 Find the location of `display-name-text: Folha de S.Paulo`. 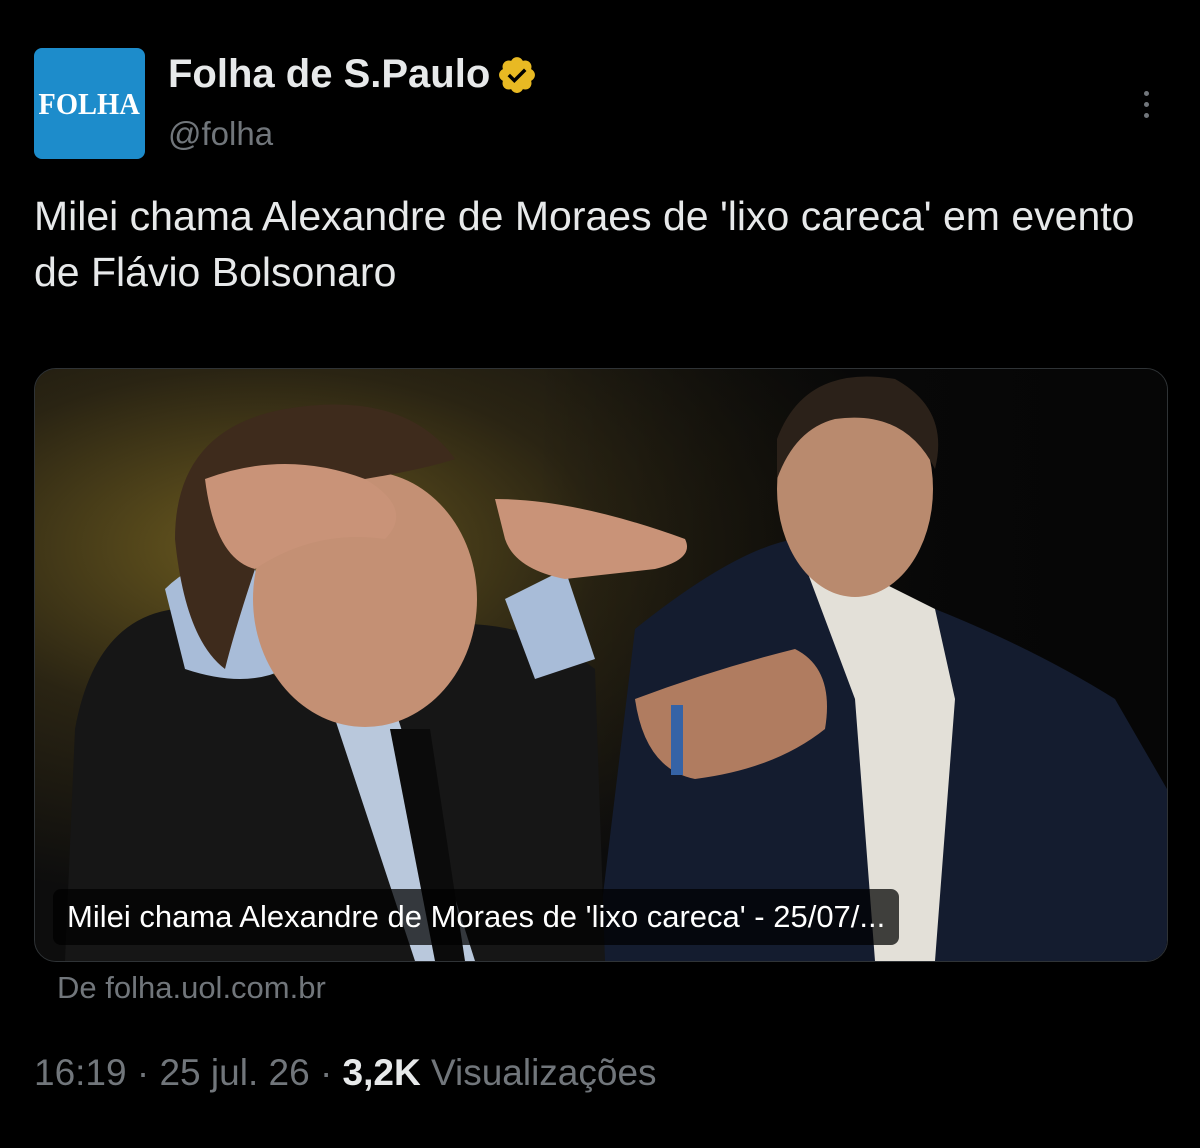

display-name-text: Folha de S.Paulo is located at coordinates (329, 74).